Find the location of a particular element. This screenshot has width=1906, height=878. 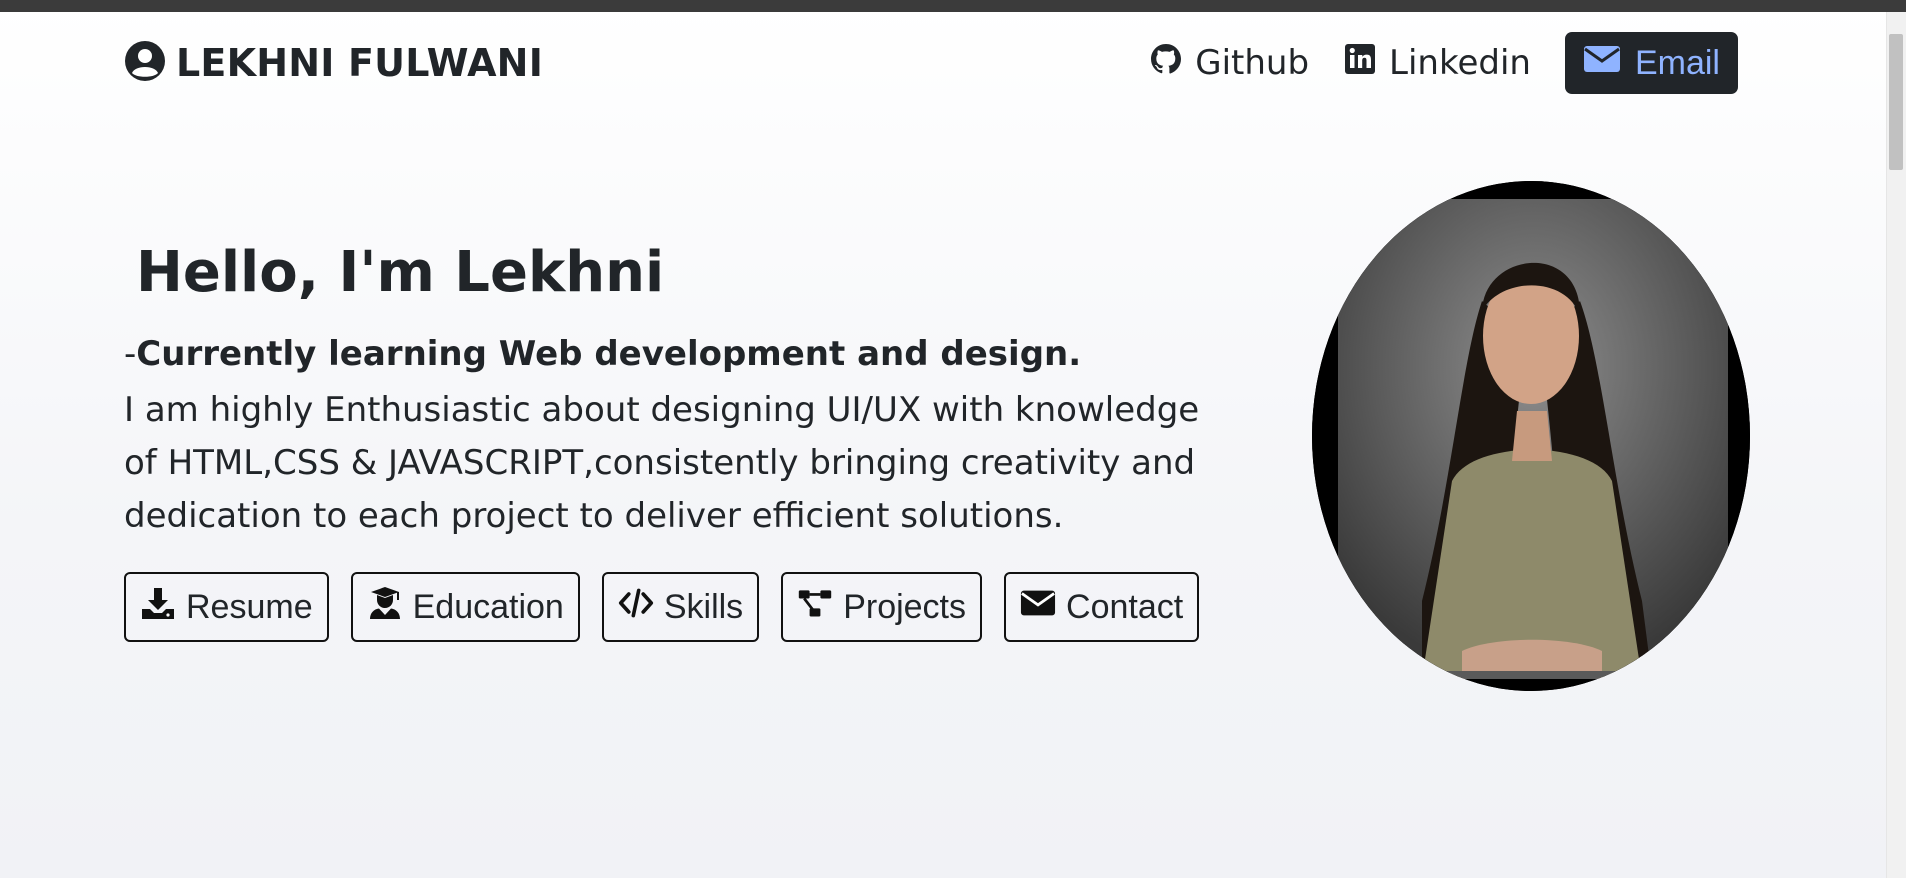

linkedin-link: Linkedin is located at coordinates (1437, 63).